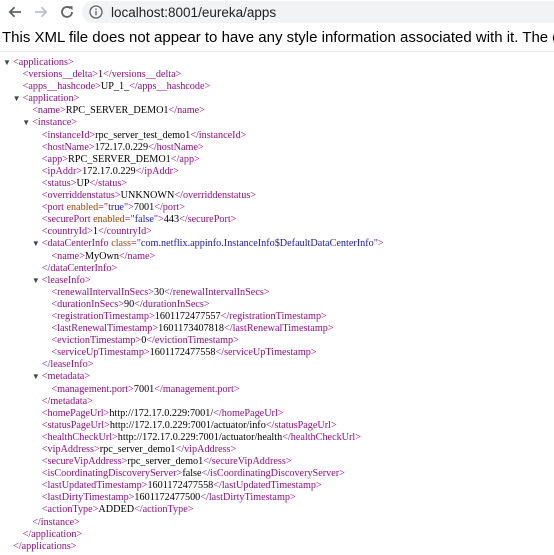 This screenshot has height=555, width=554. I want to click on xml-line: <evictionTimestamp>0</evictionTimestamp>, so click(277, 341).